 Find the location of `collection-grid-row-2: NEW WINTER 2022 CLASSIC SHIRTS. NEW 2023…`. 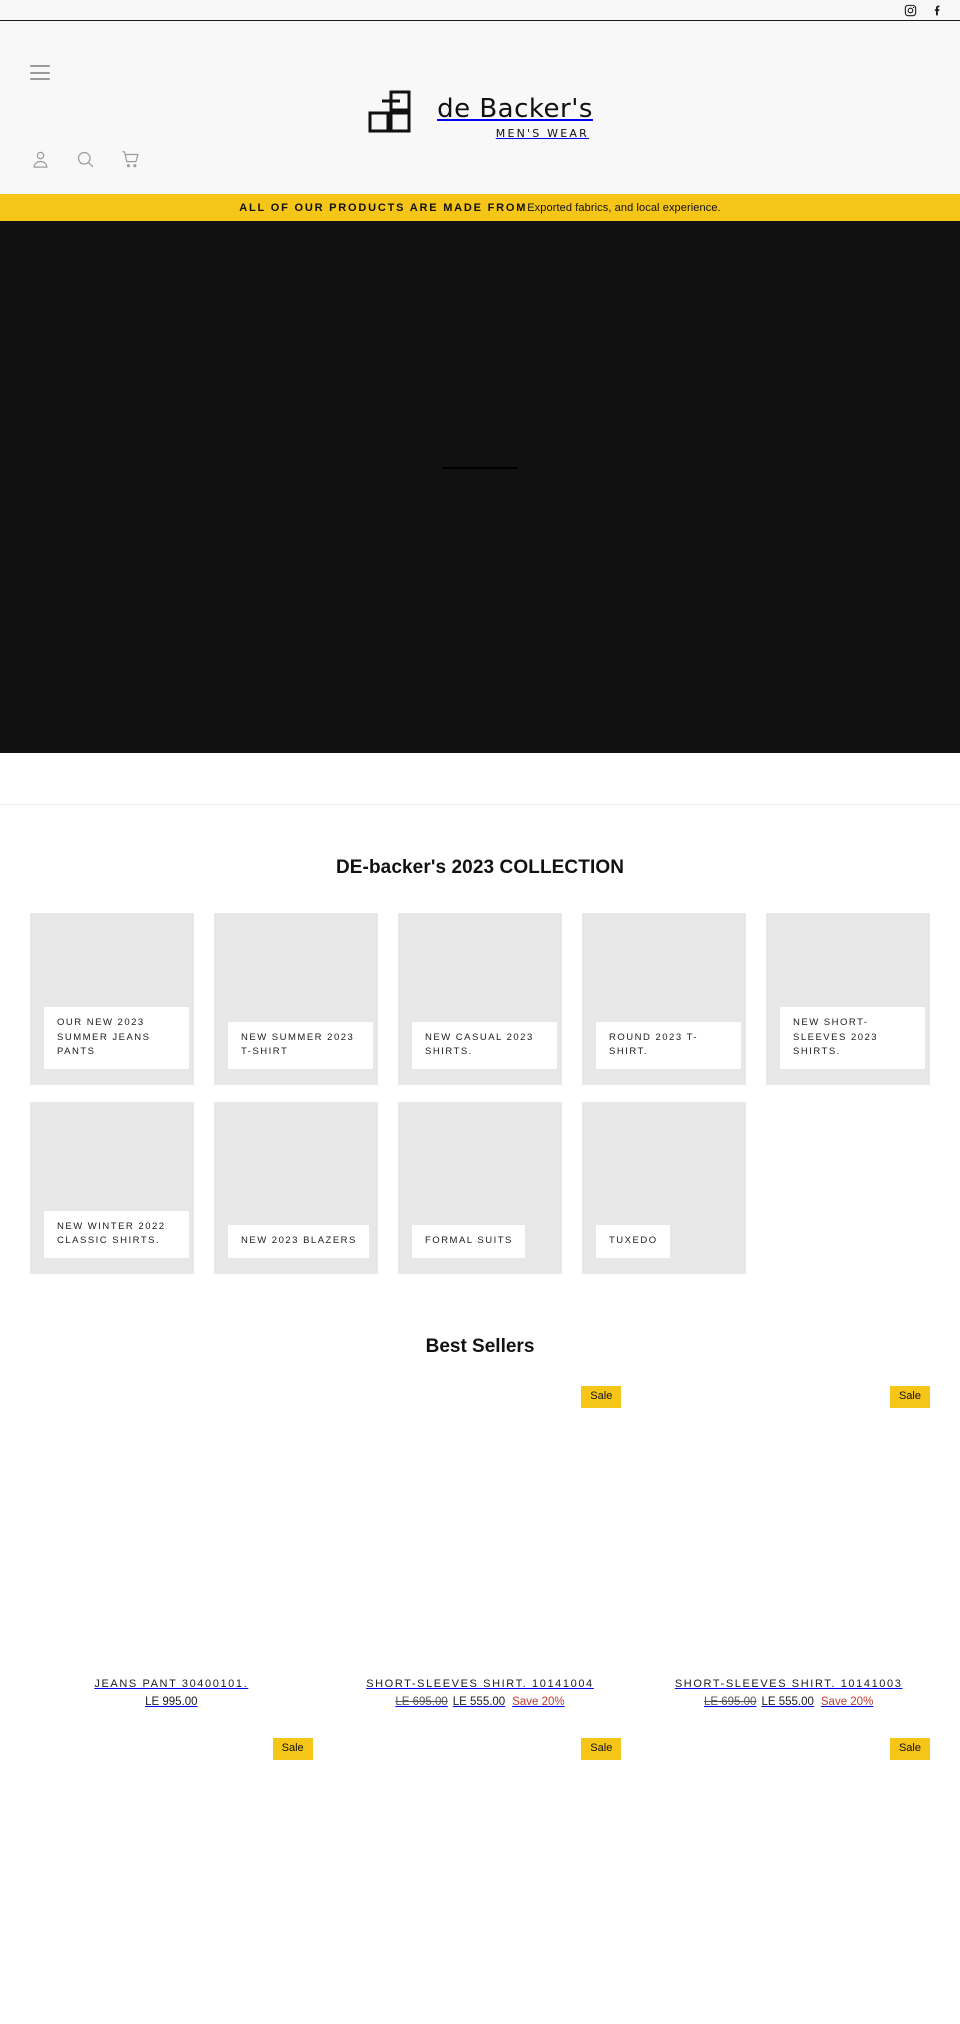

collection-grid-row-2: NEW WINTER 2022 CLASSIC SHIRTS. NEW 2023… is located at coordinates (480, 1188).